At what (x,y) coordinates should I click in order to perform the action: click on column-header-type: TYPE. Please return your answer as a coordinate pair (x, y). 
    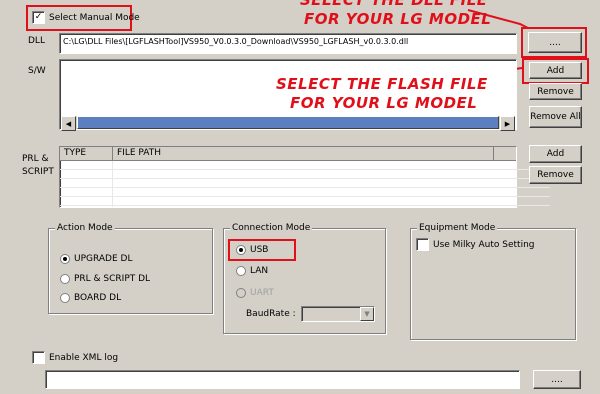
    Looking at the image, I should click on (86, 153).